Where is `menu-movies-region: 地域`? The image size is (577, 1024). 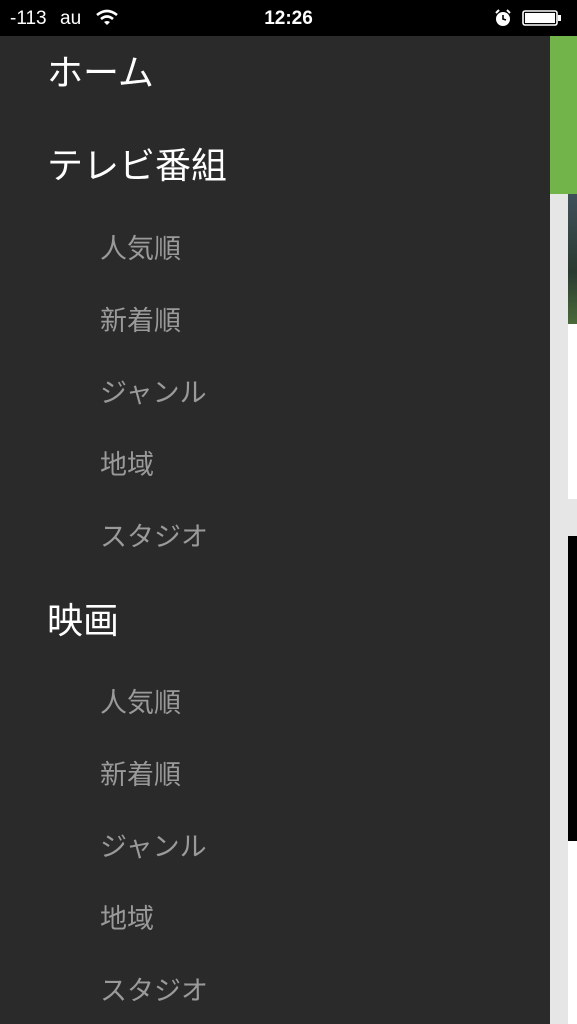 menu-movies-region: 地域 is located at coordinates (127, 920).